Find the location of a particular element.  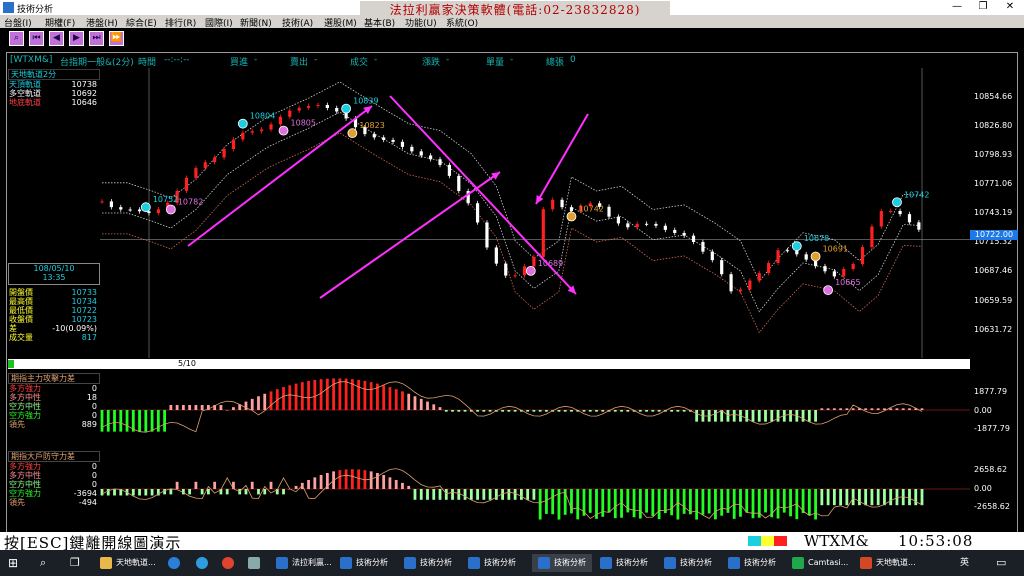

minimize-button: — is located at coordinates (957, 6).